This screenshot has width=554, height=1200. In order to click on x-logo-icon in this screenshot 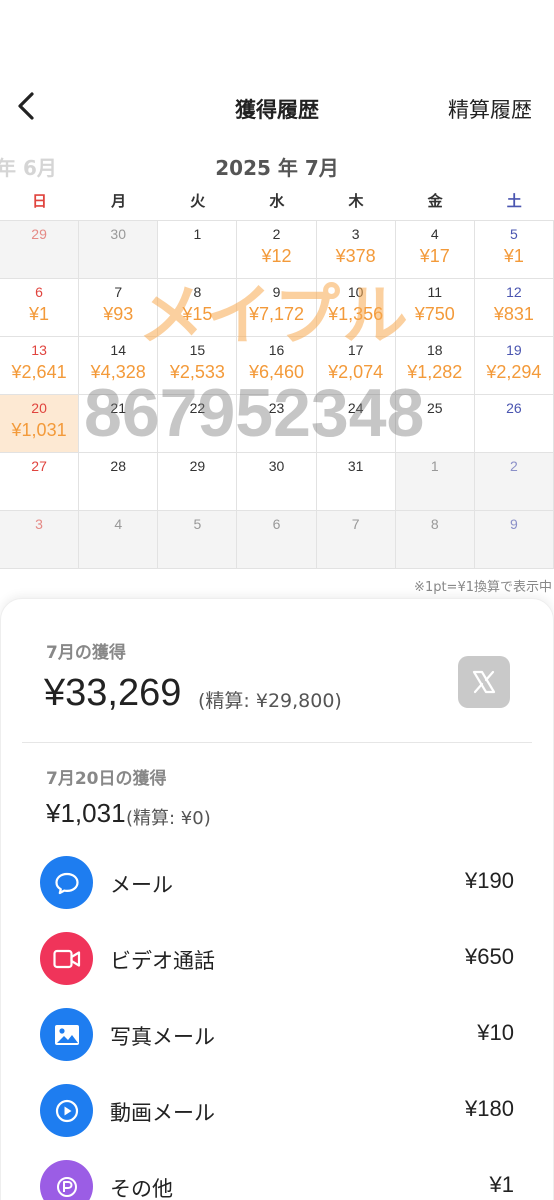, I will do `click(484, 682)`.